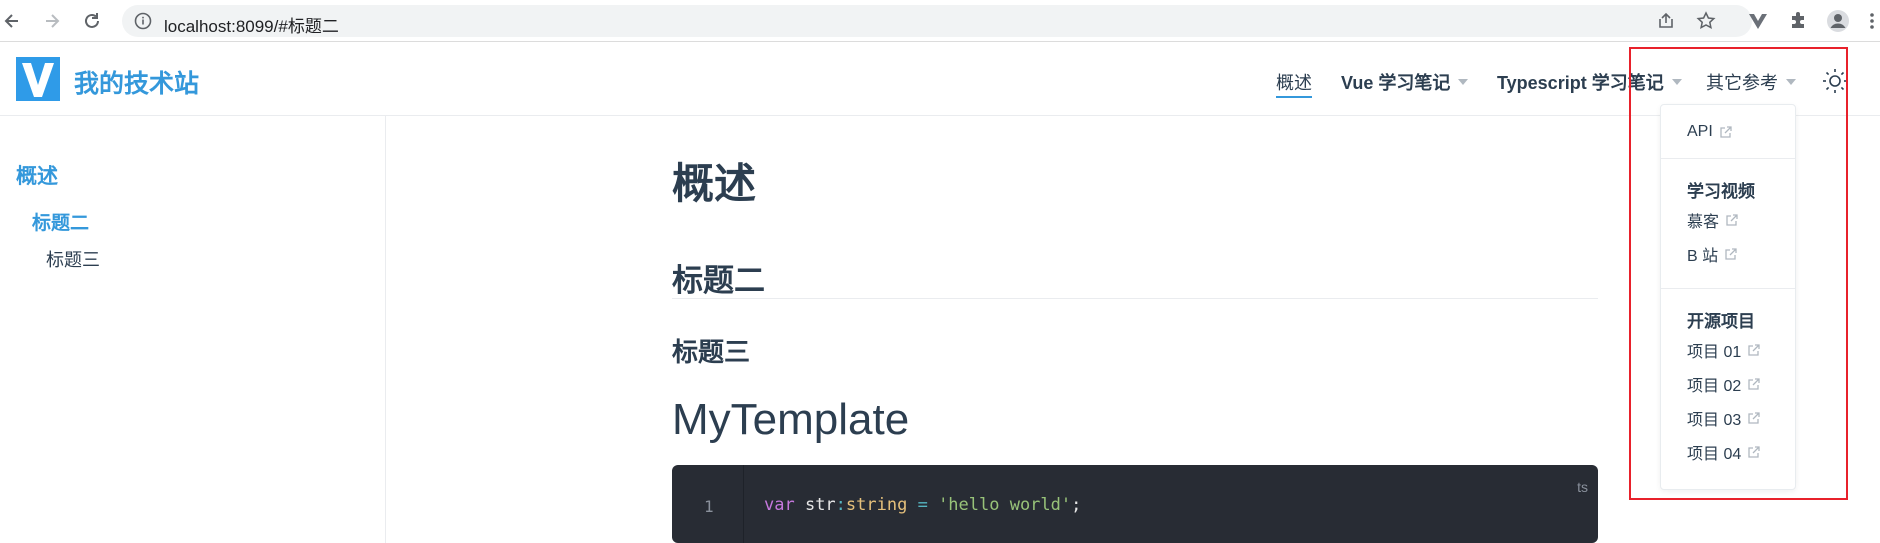  Describe the element at coordinates (779, 505) in the screenshot. I see `code-keyword: var` at that location.